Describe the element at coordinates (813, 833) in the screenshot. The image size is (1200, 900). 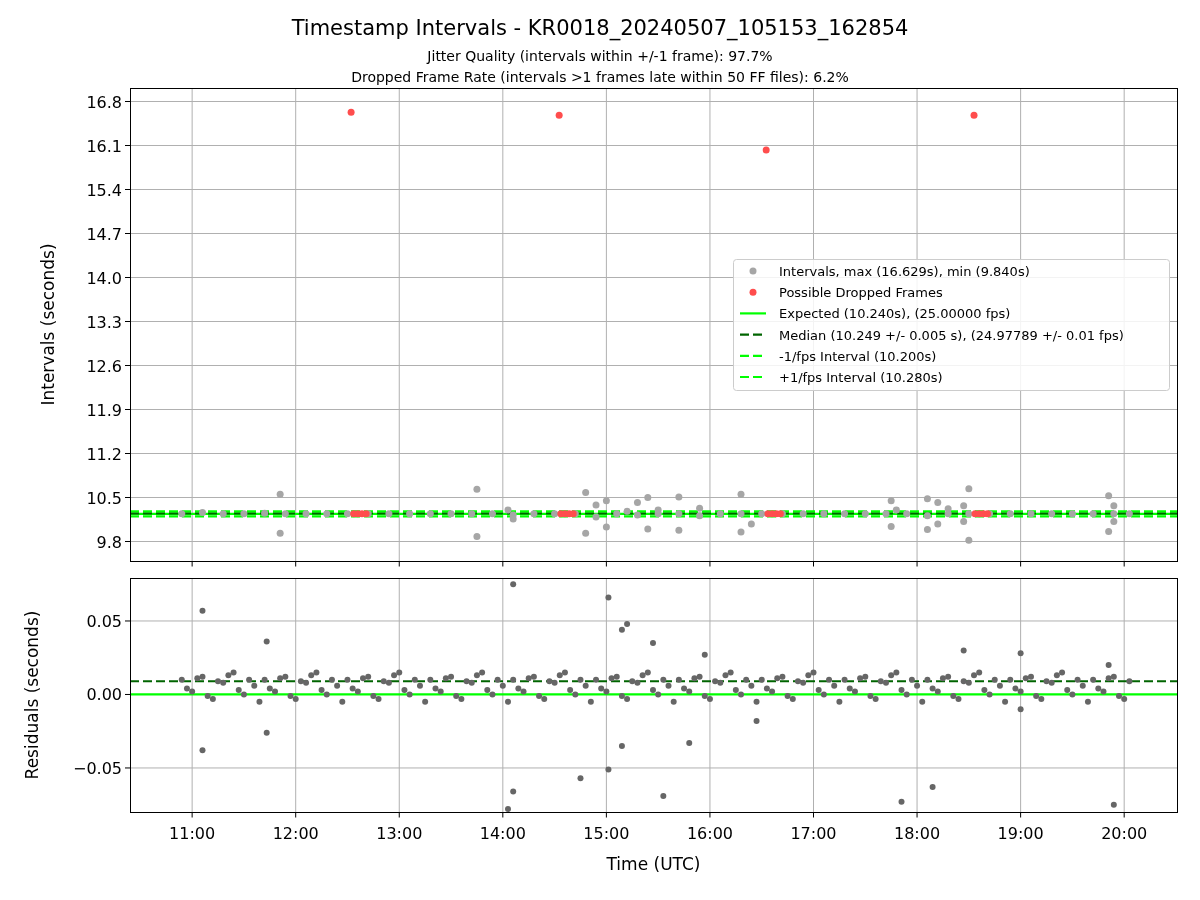
I see `x-tick-label: 17:00` at that location.